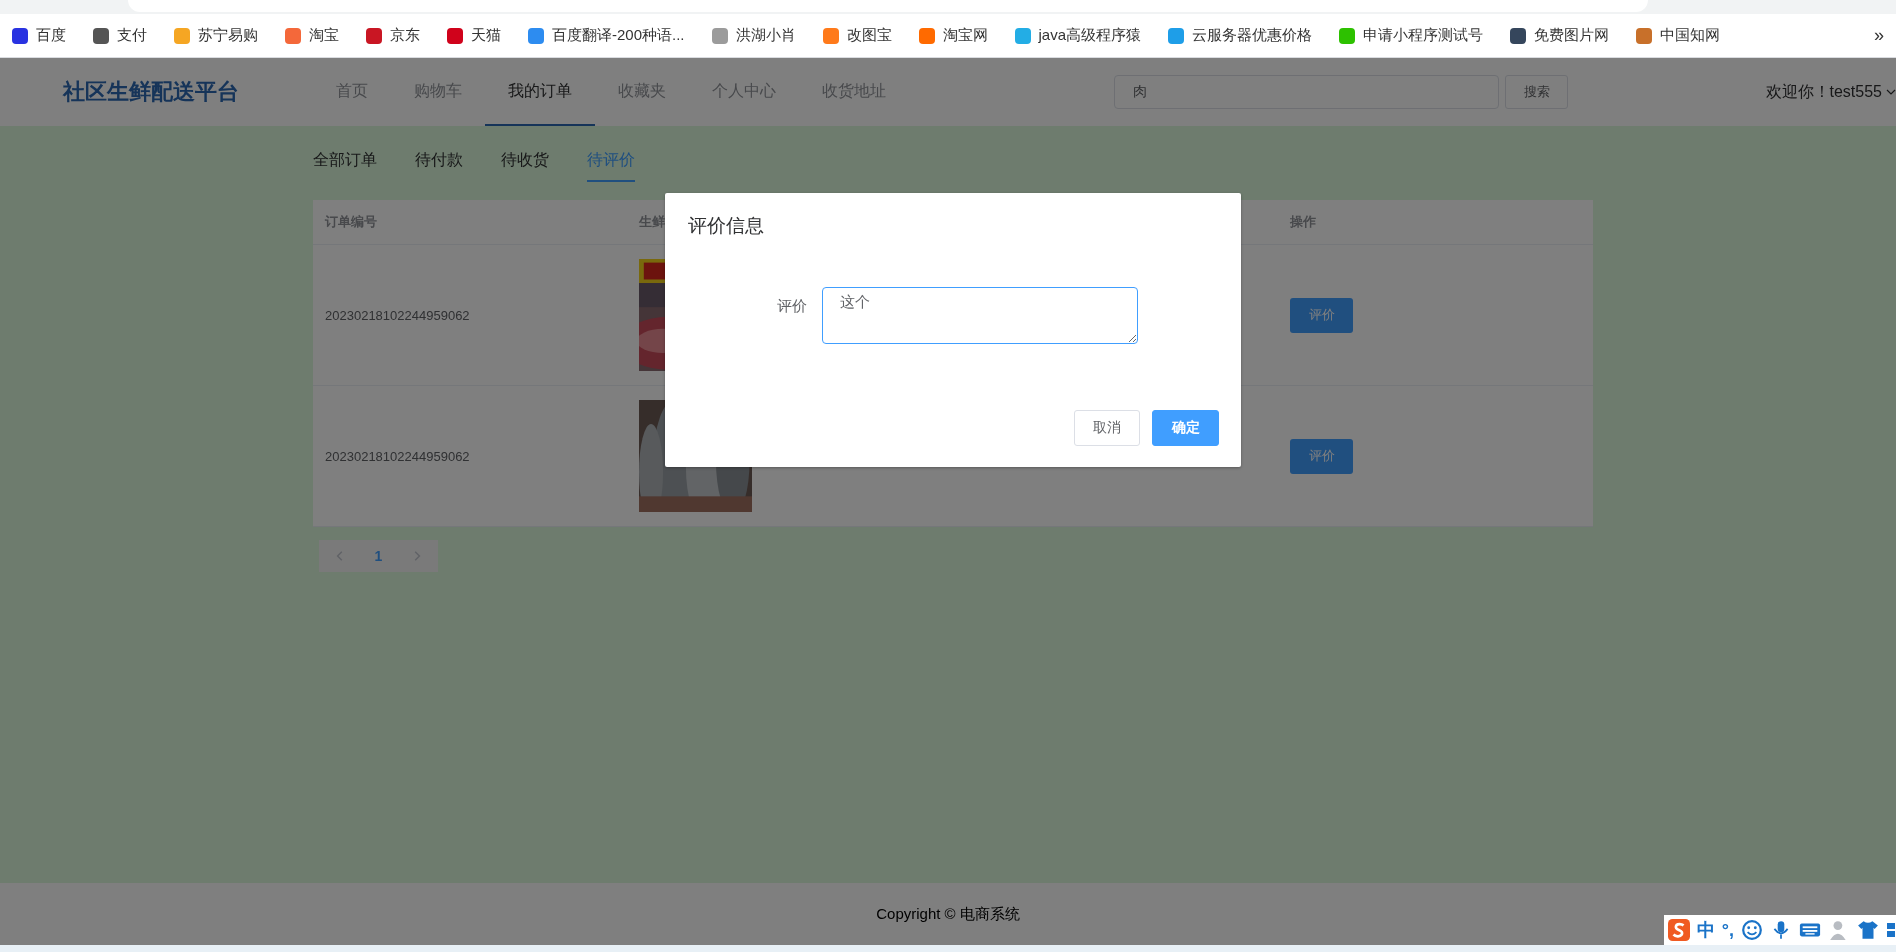 This screenshot has height=952, width=1896. Describe the element at coordinates (1752, 930) in the screenshot. I see `smiley-icon` at that location.